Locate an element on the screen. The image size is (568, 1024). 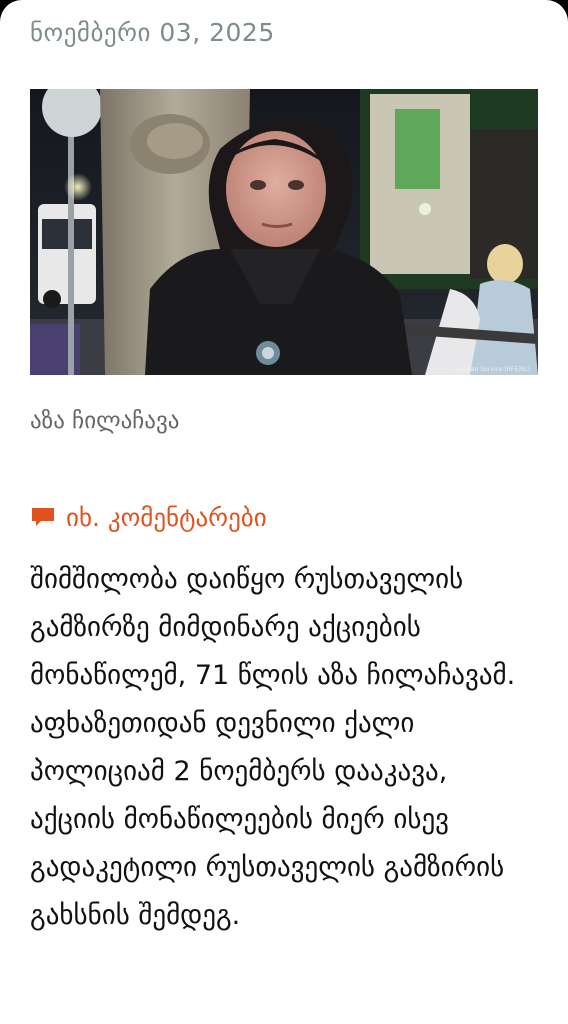
view-comments-link: იხ. კომენტარები is located at coordinates (148, 517).